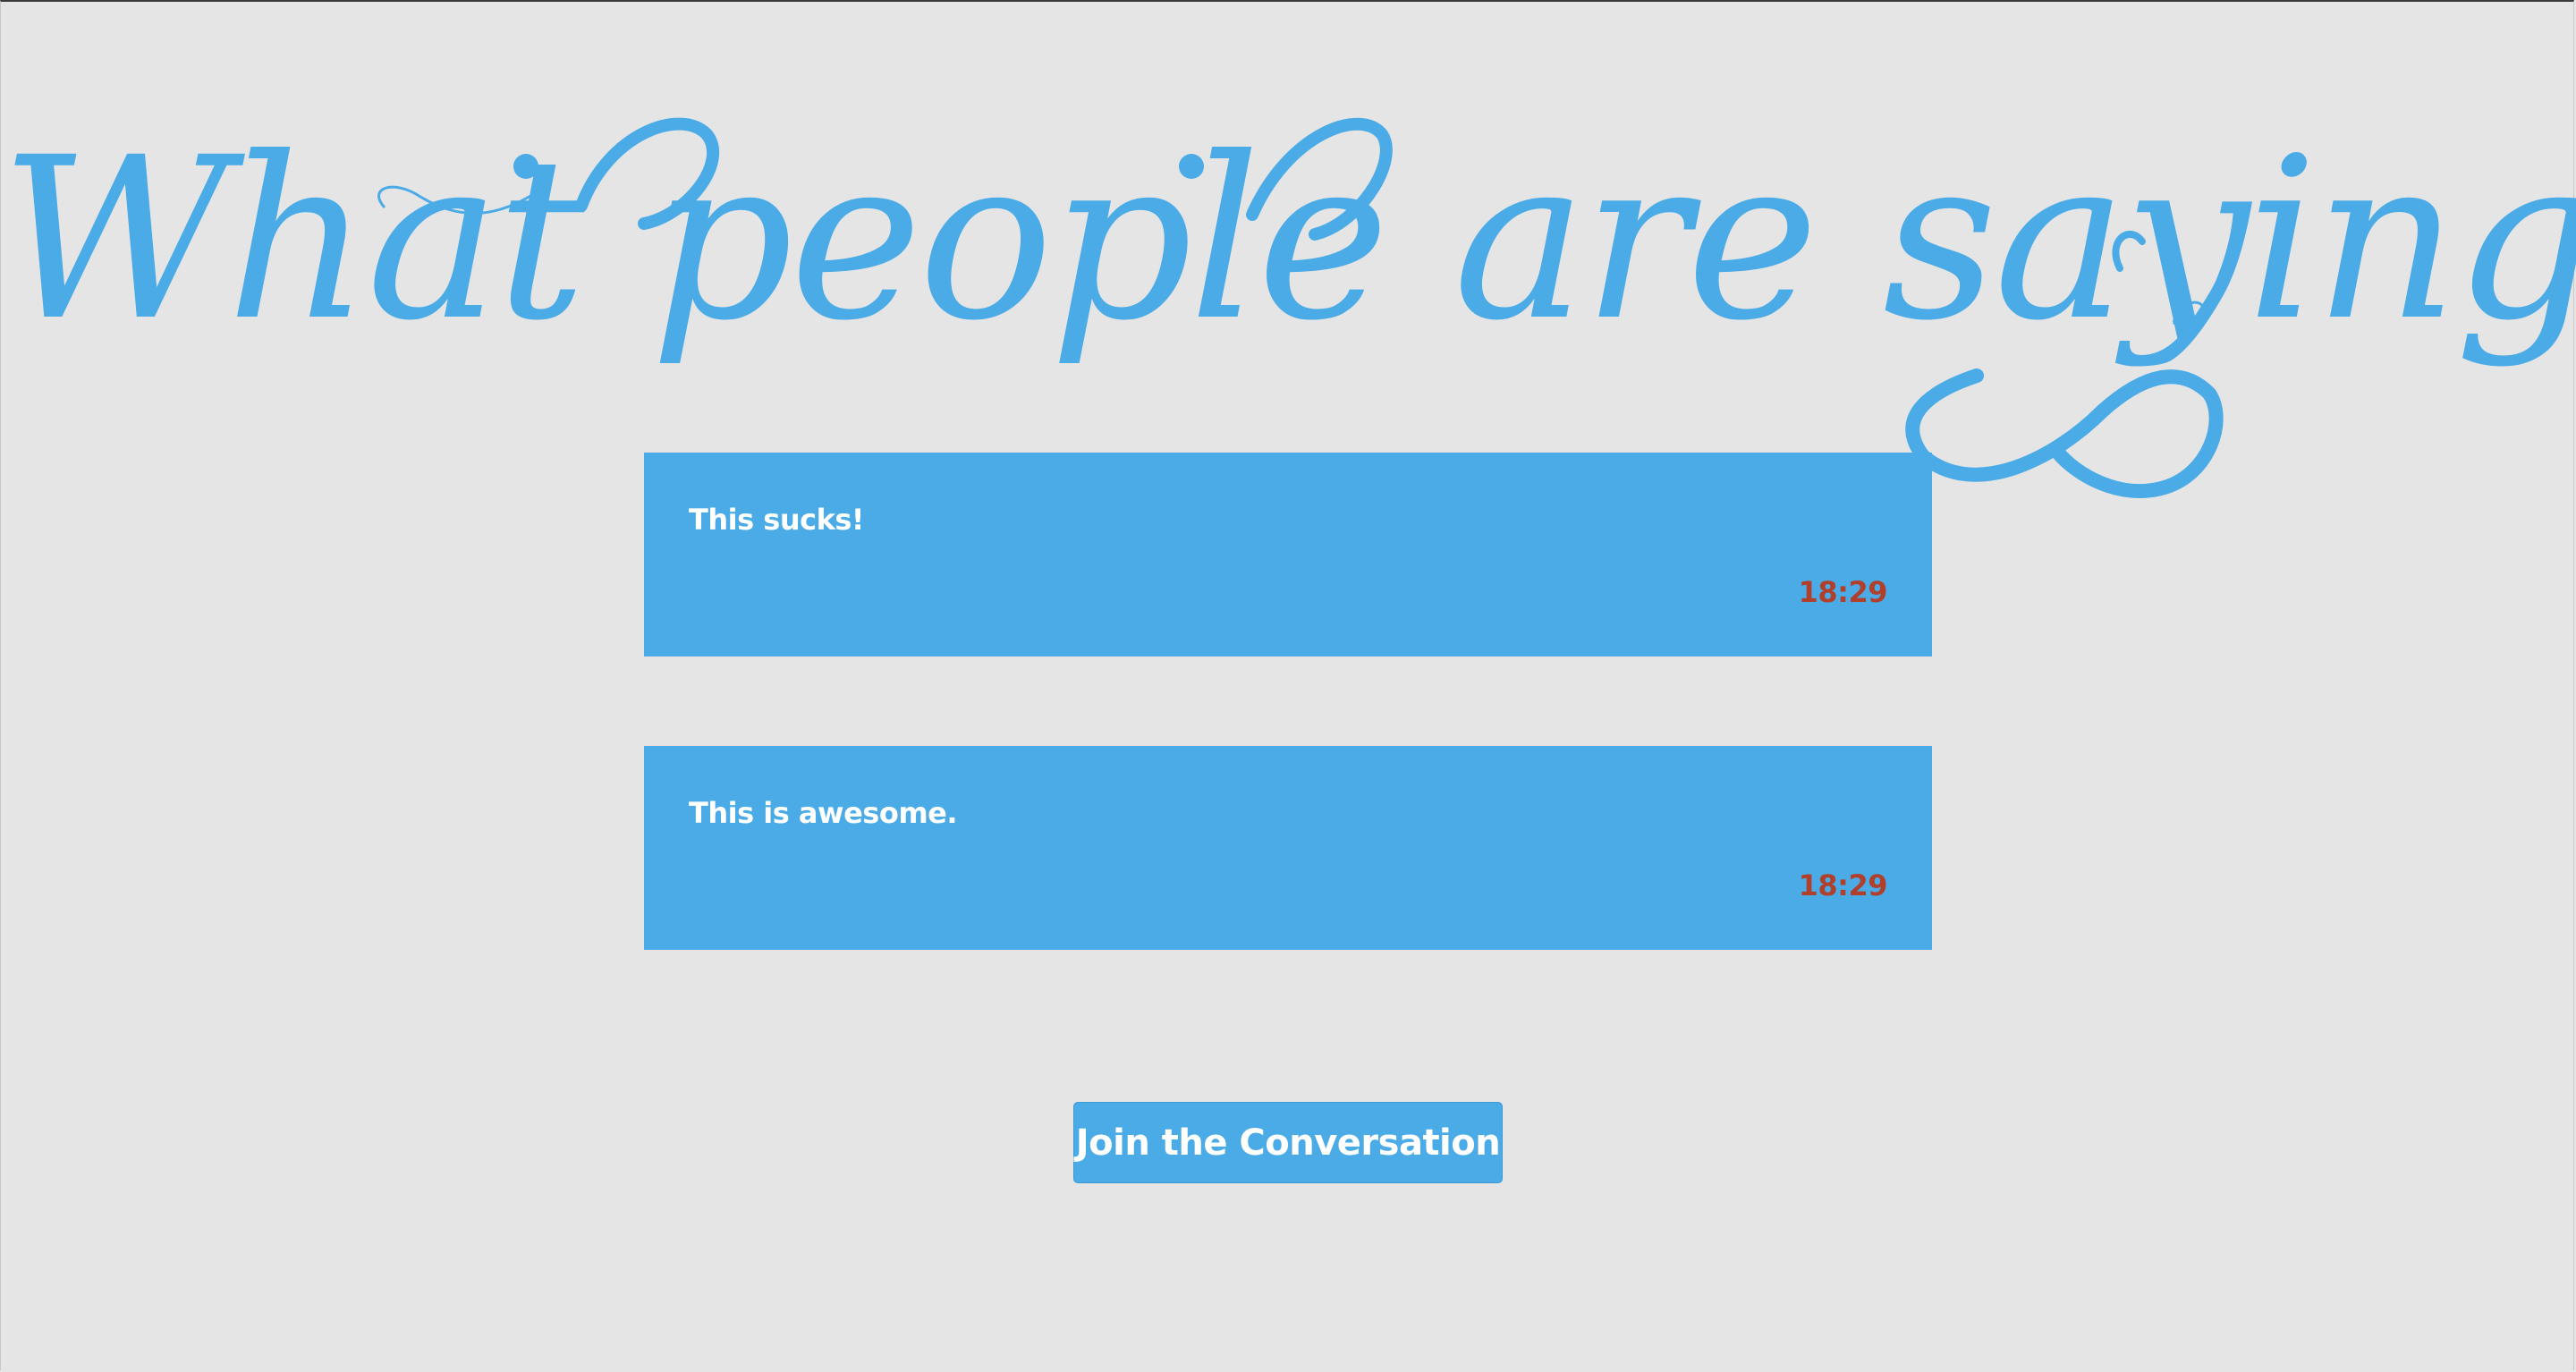  What do you see at coordinates (776, 520) in the screenshot?
I see `comment-text: This sucks!` at bounding box center [776, 520].